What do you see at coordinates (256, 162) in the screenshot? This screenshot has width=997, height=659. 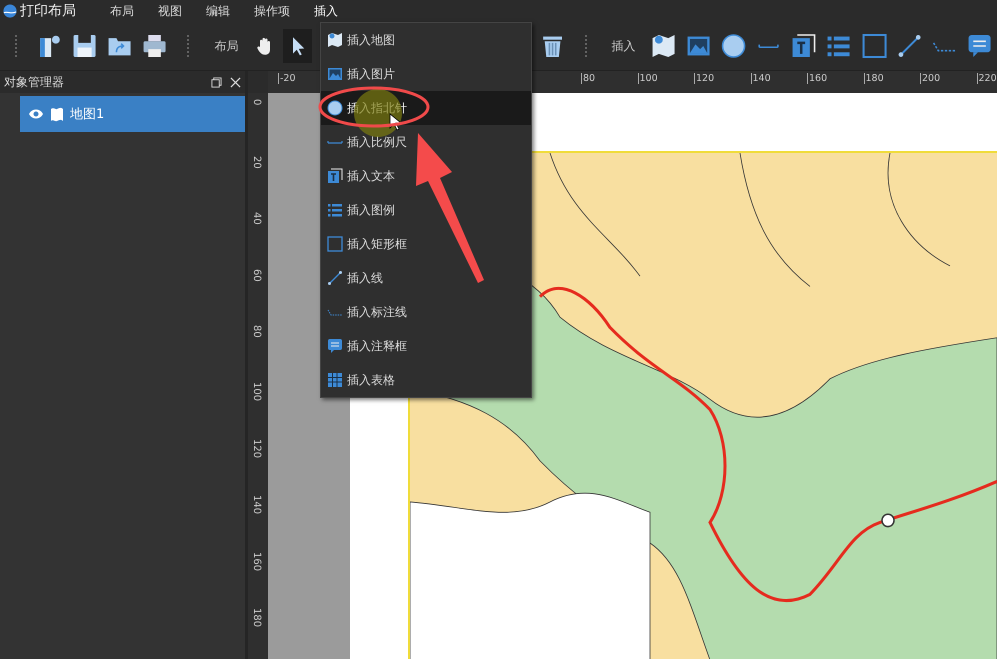 I see `ruler-label: 20` at bounding box center [256, 162].